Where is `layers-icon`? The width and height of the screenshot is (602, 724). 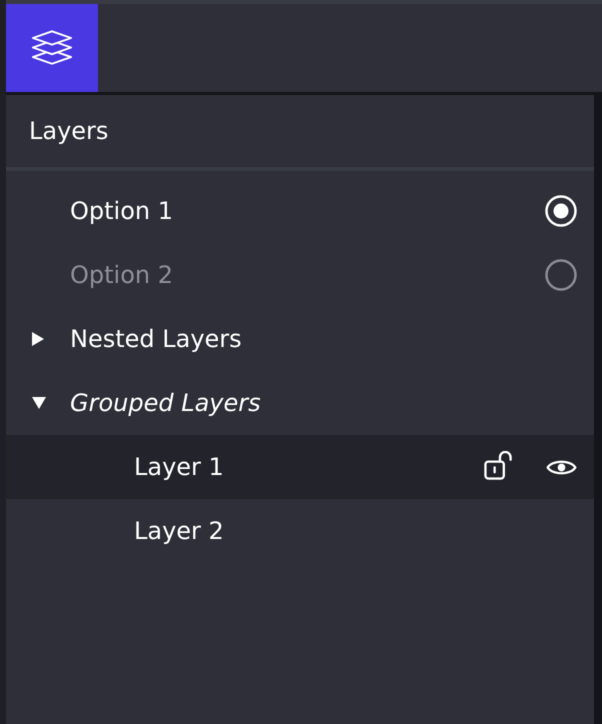
layers-icon is located at coordinates (52, 48).